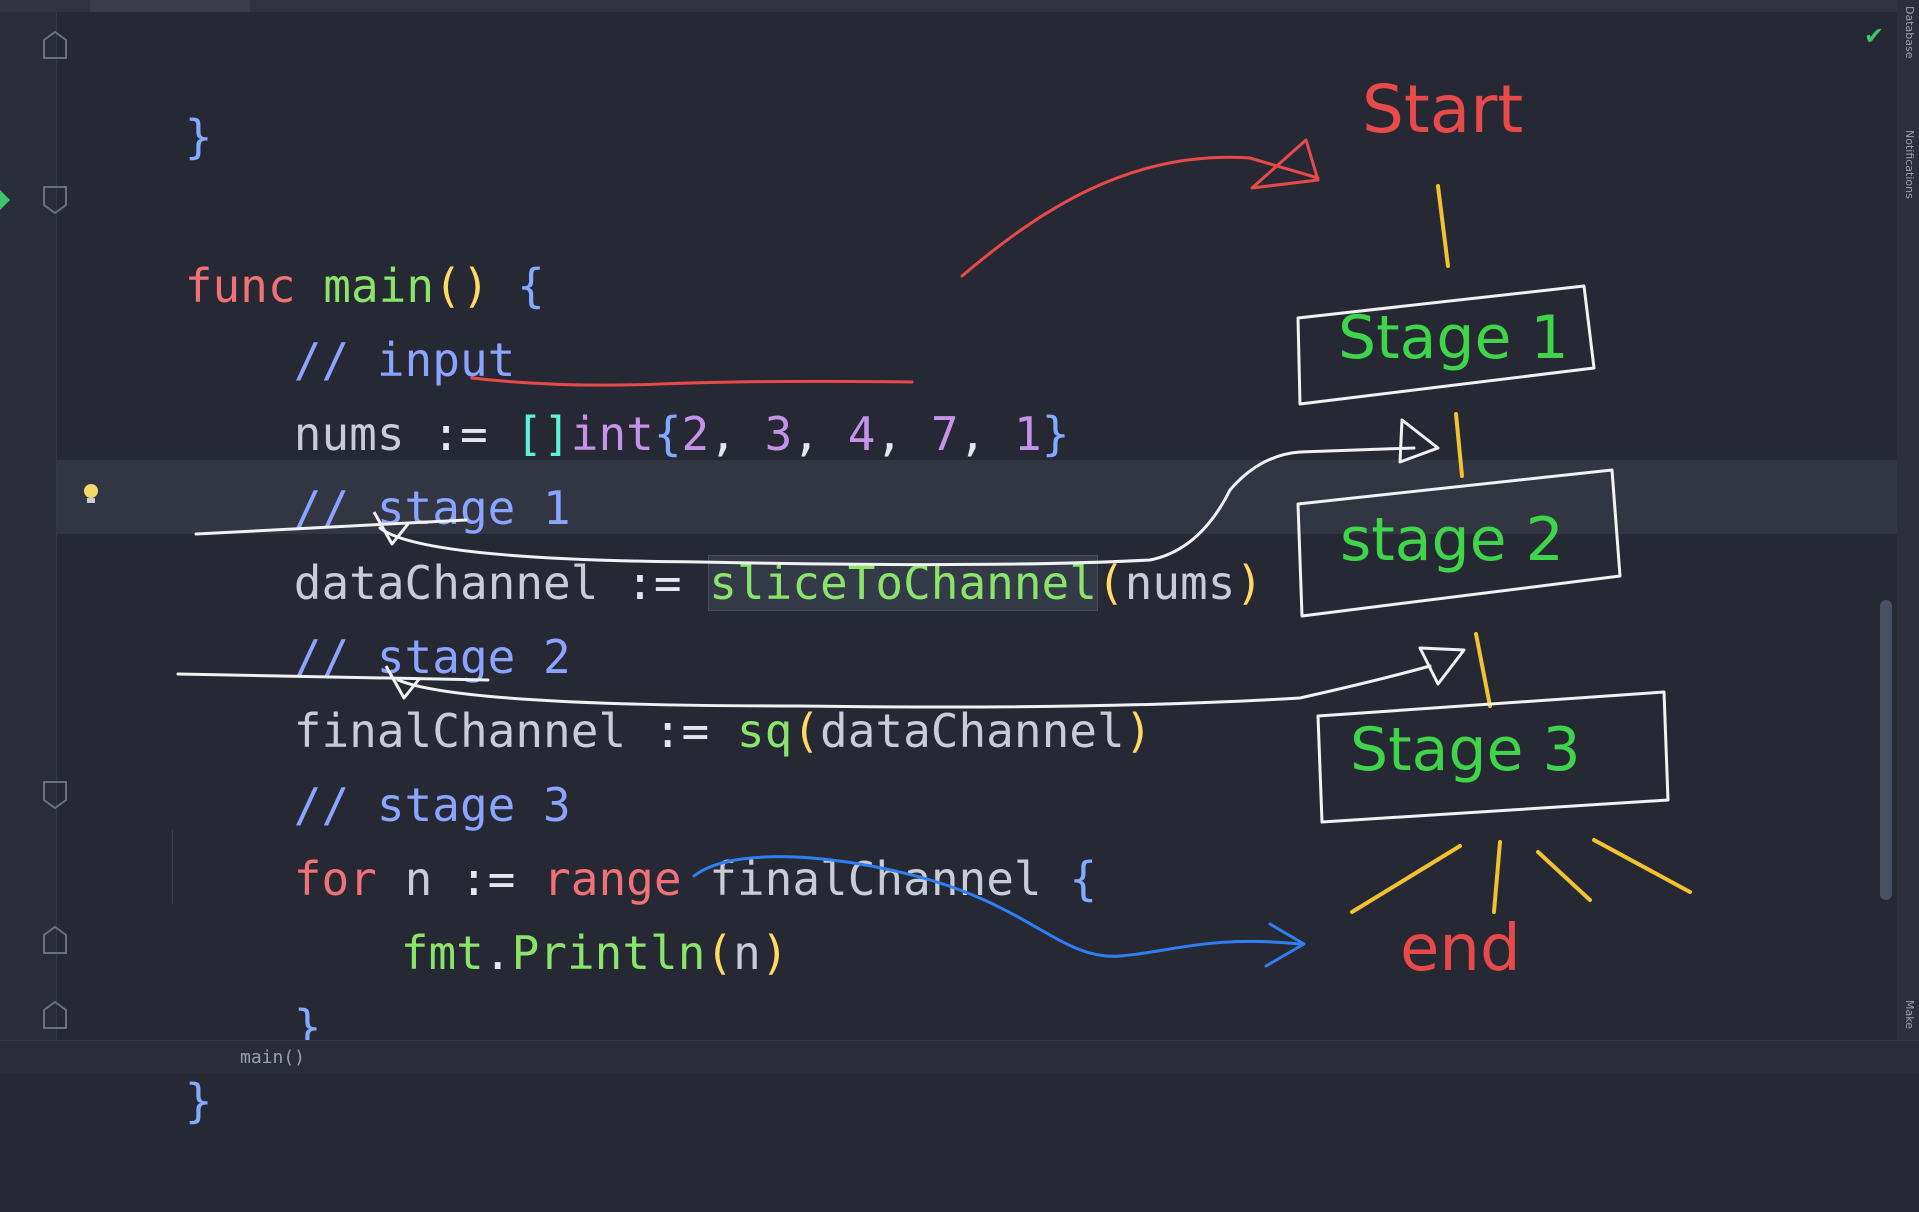 Image resolution: width=1919 pixels, height=1212 pixels. What do you see at coordinates (959, 1057) in the screenshot?
I see `breadcrumb-bar: main()` at bounding box center [959, 1057].